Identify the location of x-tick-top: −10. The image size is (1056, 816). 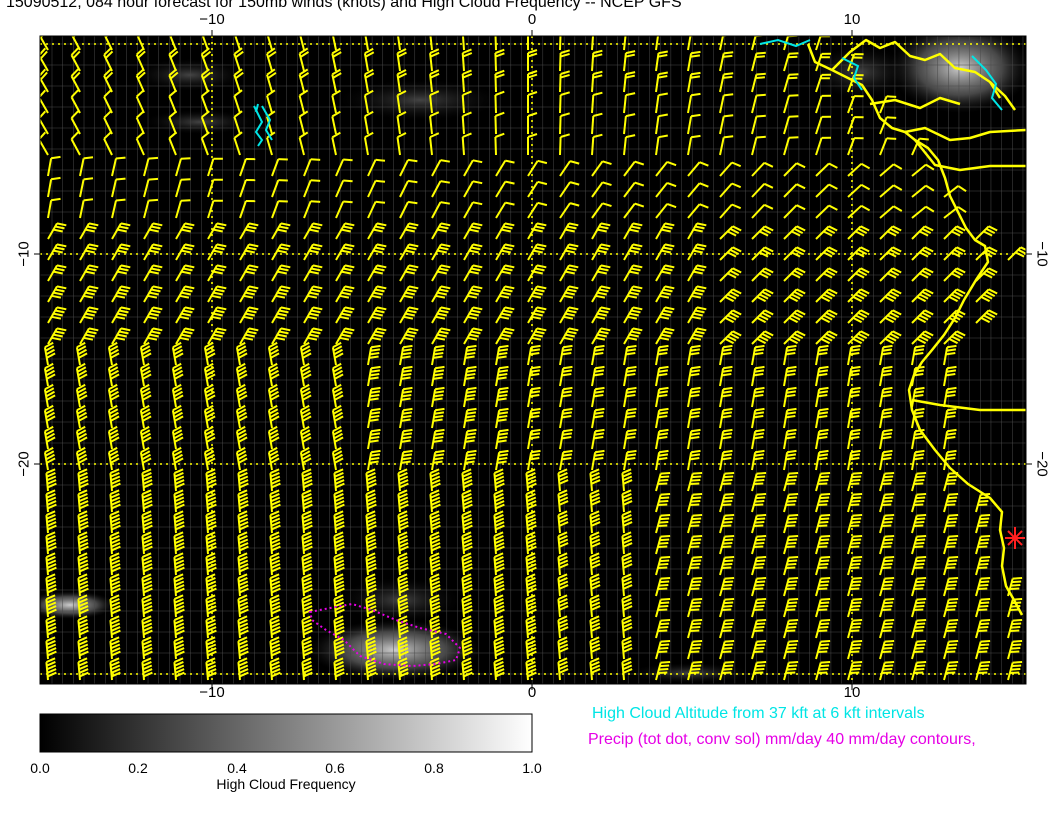
(212, 19).